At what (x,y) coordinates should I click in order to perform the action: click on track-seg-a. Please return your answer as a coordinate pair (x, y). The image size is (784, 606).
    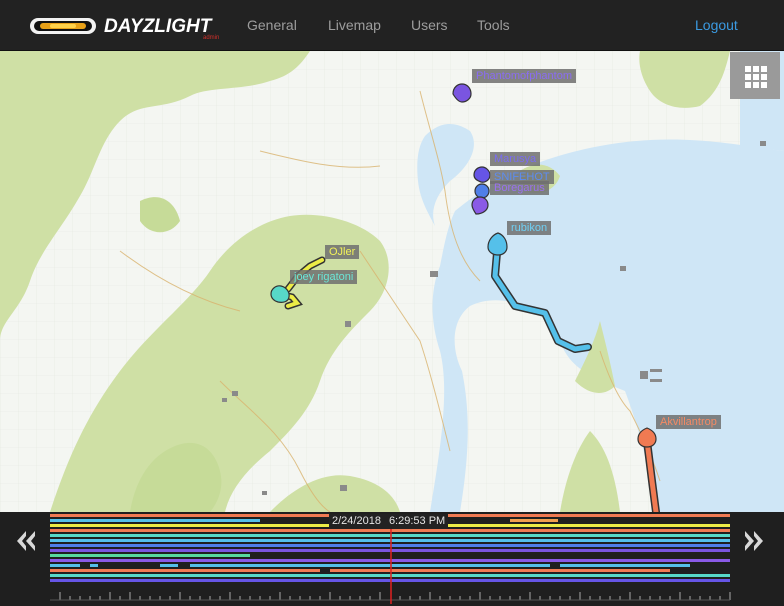
    Looking at the image, I should click on (65, 565).